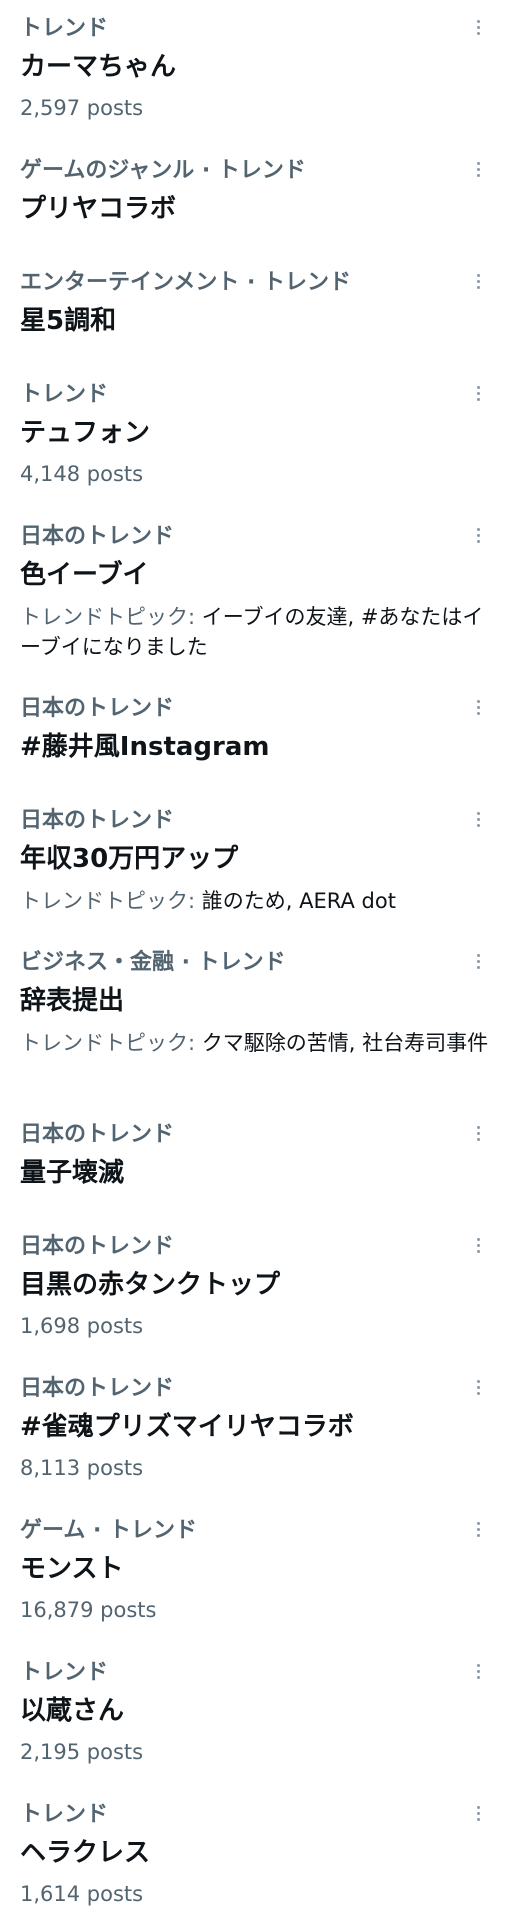 The image size is (507, 1920). Describe the element at coordinates (163, 170) in the screenshot. I see `trend-category: ゲームのジャンル · トレンド` at that location.